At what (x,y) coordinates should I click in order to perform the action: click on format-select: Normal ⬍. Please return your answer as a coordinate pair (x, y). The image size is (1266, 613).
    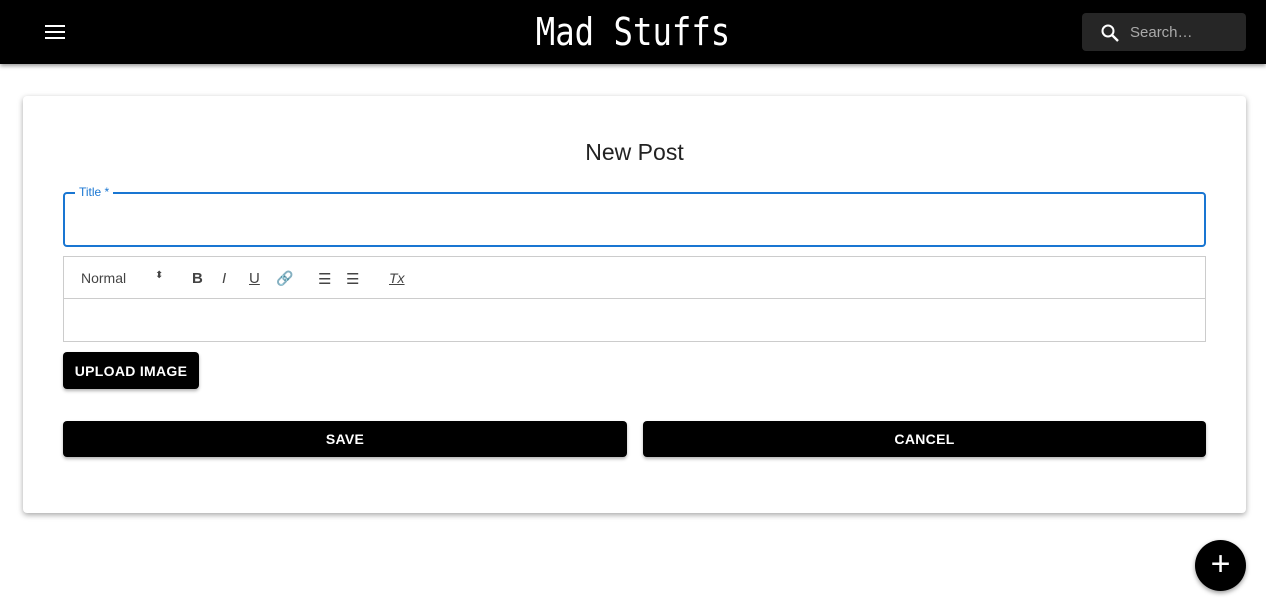
    Looking at the image, I should click on (122, 278).